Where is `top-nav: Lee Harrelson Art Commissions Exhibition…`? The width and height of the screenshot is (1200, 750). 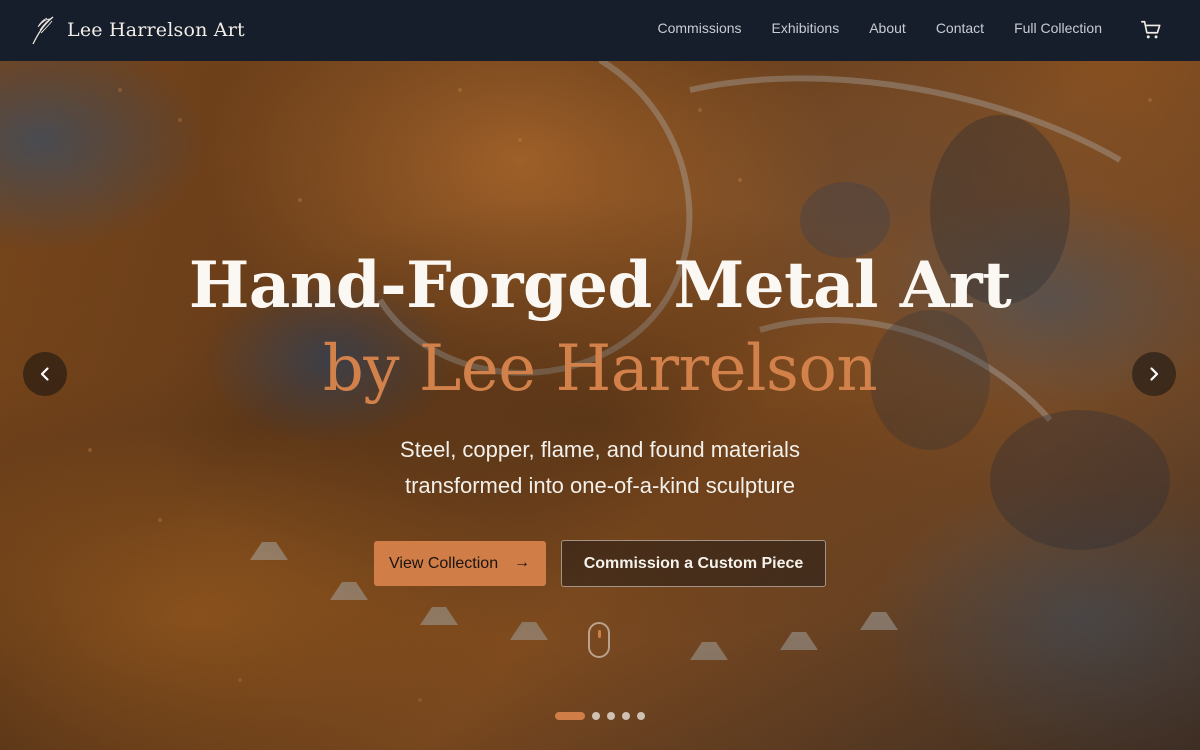
top-nav: Lee Harrelson Art Commissions Exhibition… is located at coordinates (600, 30).